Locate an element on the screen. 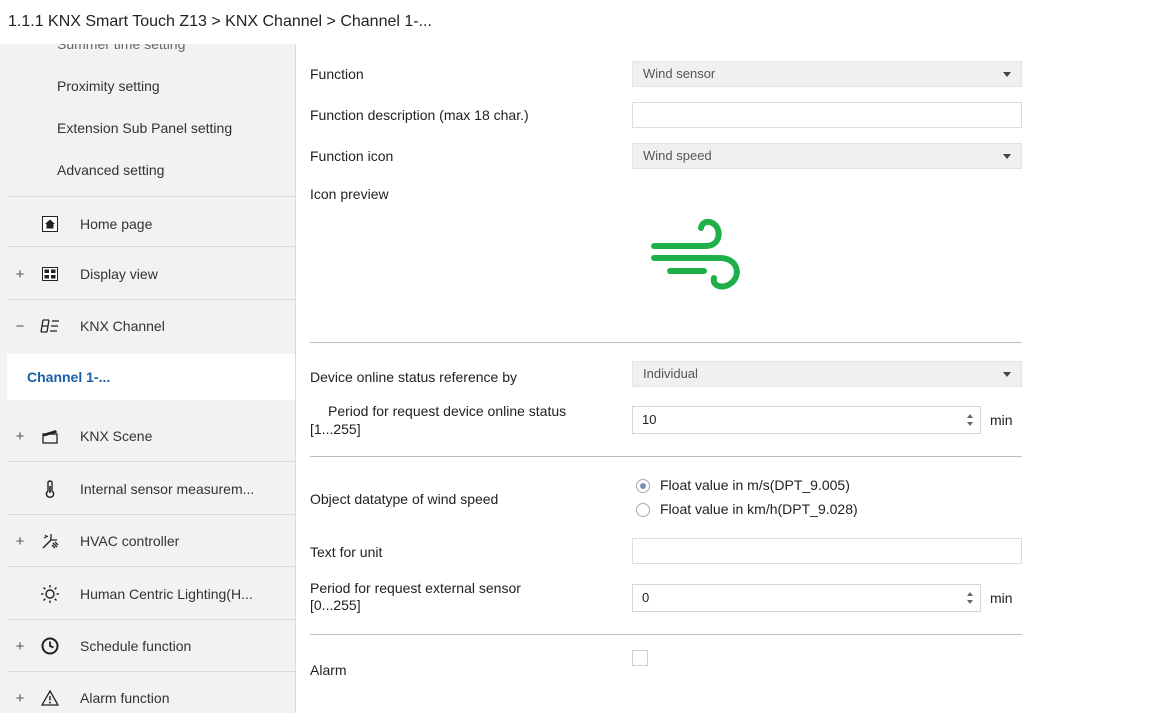 This screenshot has width=1155, height=713. function-label: Function is located at coordinates (337, 74).